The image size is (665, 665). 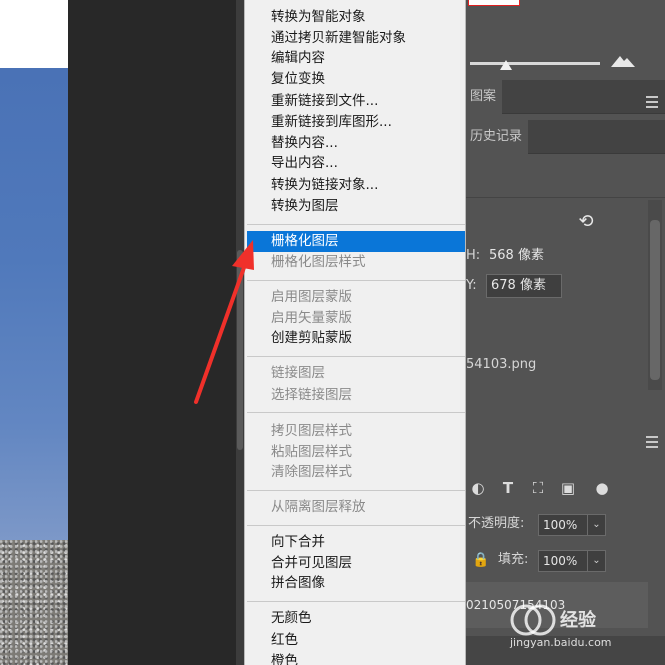 What do you see at coordinates (480, 560) in the screenshot?
I see `lock-icon: 🔒` at bounding box center [480, 560].